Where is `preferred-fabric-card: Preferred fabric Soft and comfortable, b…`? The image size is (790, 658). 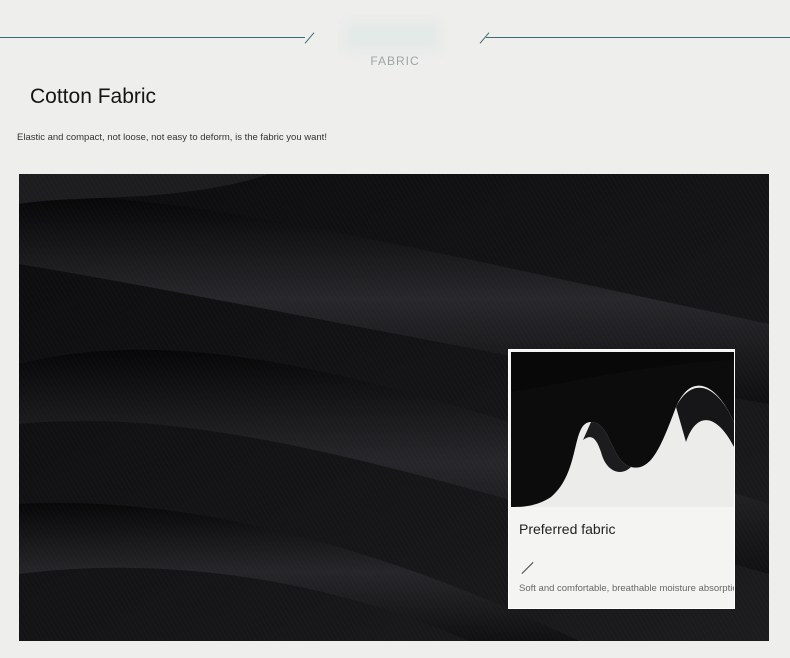 preferred-fabric-card: Preferred fabric Soft and comfortable, b… is located at coordinates (621, 479).